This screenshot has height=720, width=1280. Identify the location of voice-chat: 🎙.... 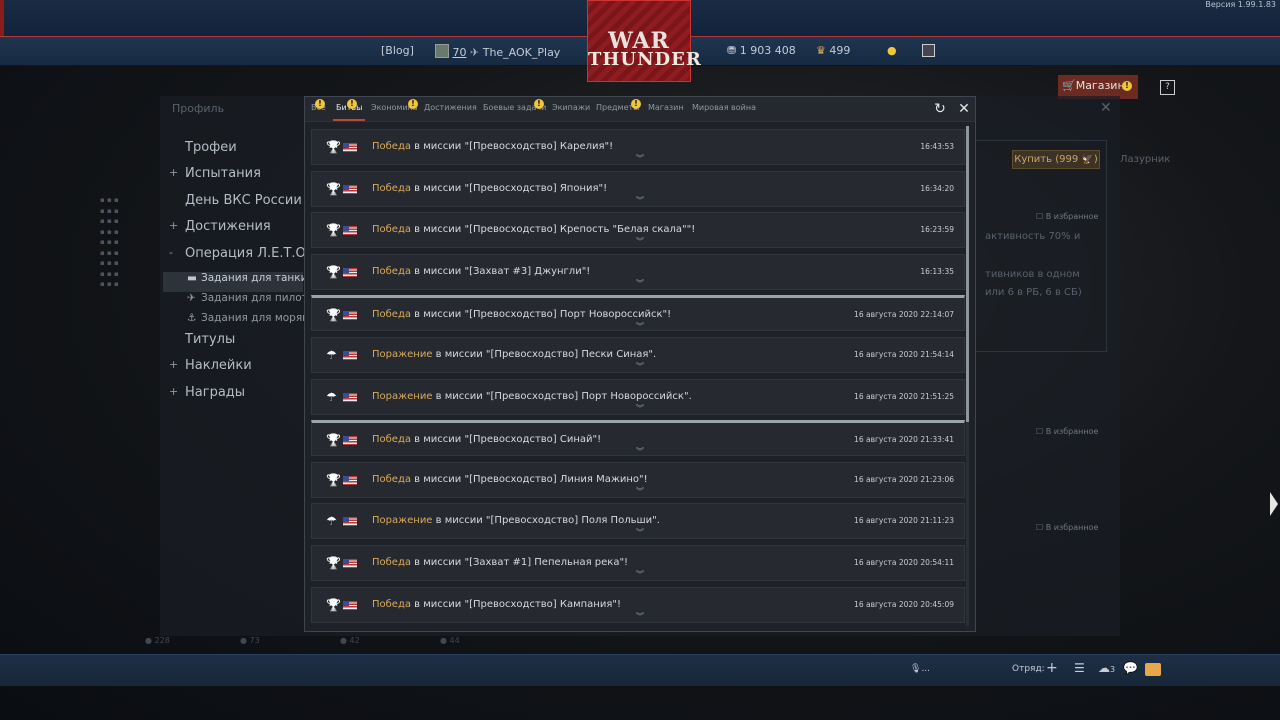
(920, 669).